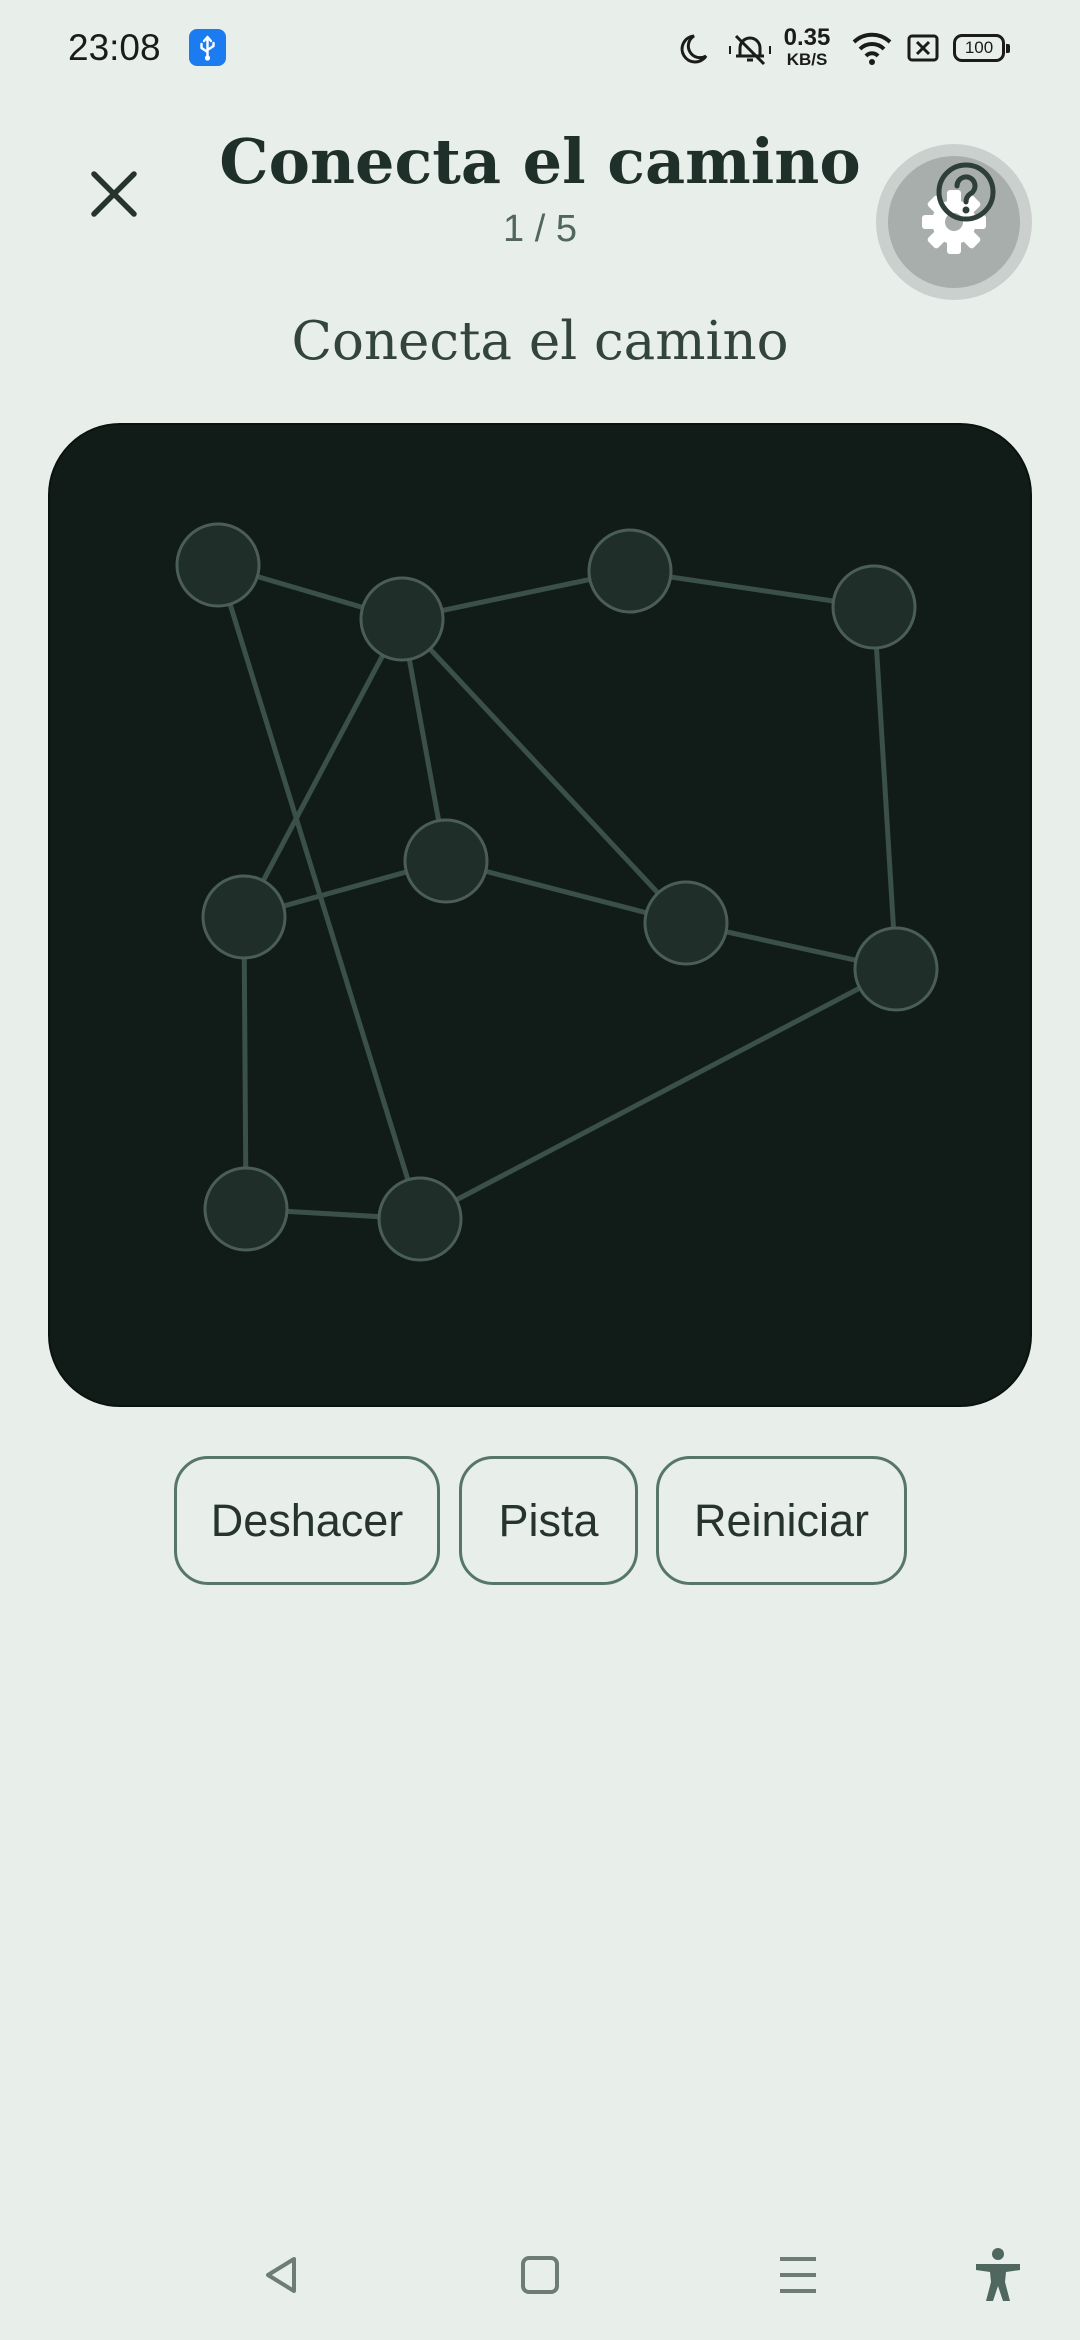 Image resolution: width=1080 pixels, height=2340 pixels. Describe the element at coordinates (781, 1520) in the screenshot. I see `reset-button: Reiniciar` at that location.